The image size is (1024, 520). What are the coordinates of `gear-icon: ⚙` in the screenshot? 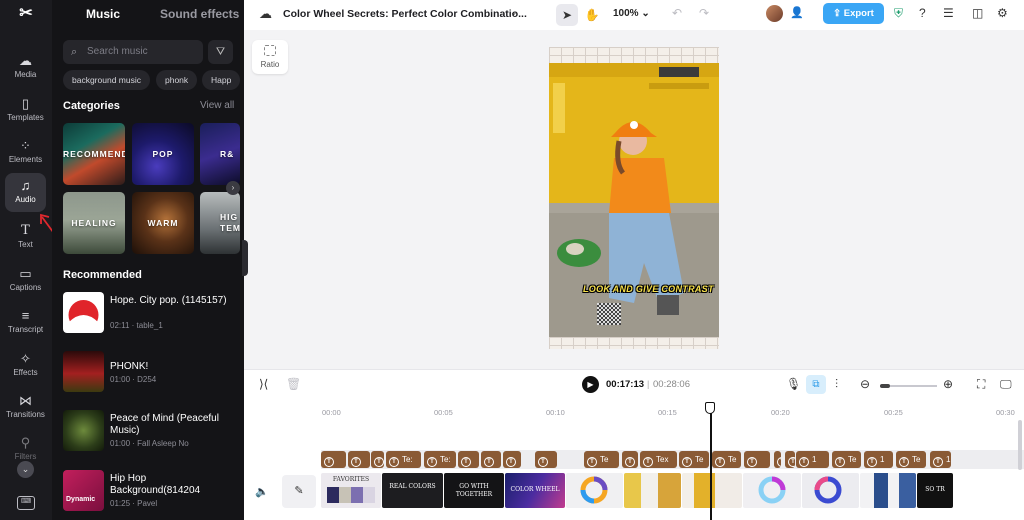 It's located at (1002, 13).